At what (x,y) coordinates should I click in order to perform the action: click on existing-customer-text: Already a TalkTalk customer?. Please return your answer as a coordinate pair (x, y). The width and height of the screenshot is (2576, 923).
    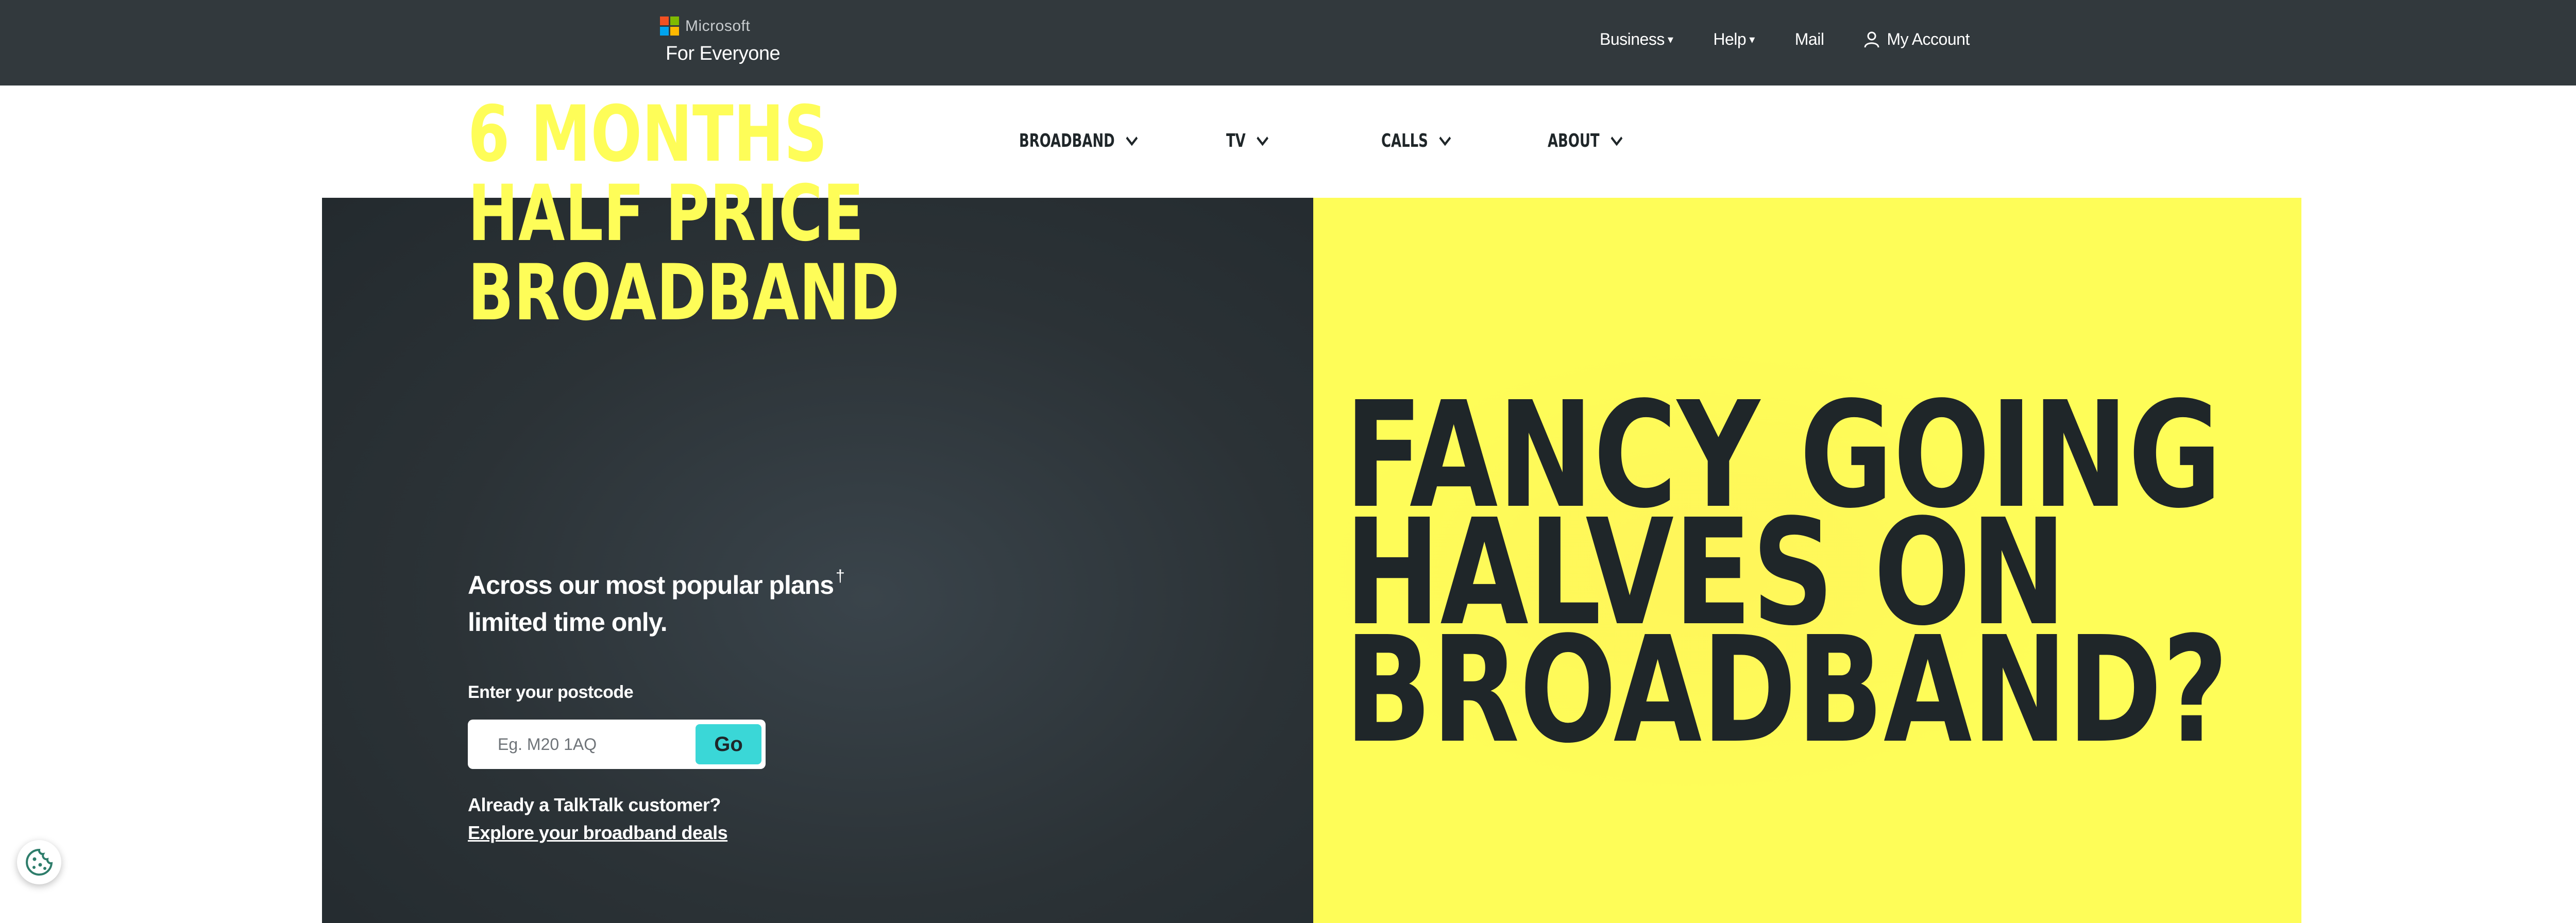
    Looking at the image, I should click on (594, 804).